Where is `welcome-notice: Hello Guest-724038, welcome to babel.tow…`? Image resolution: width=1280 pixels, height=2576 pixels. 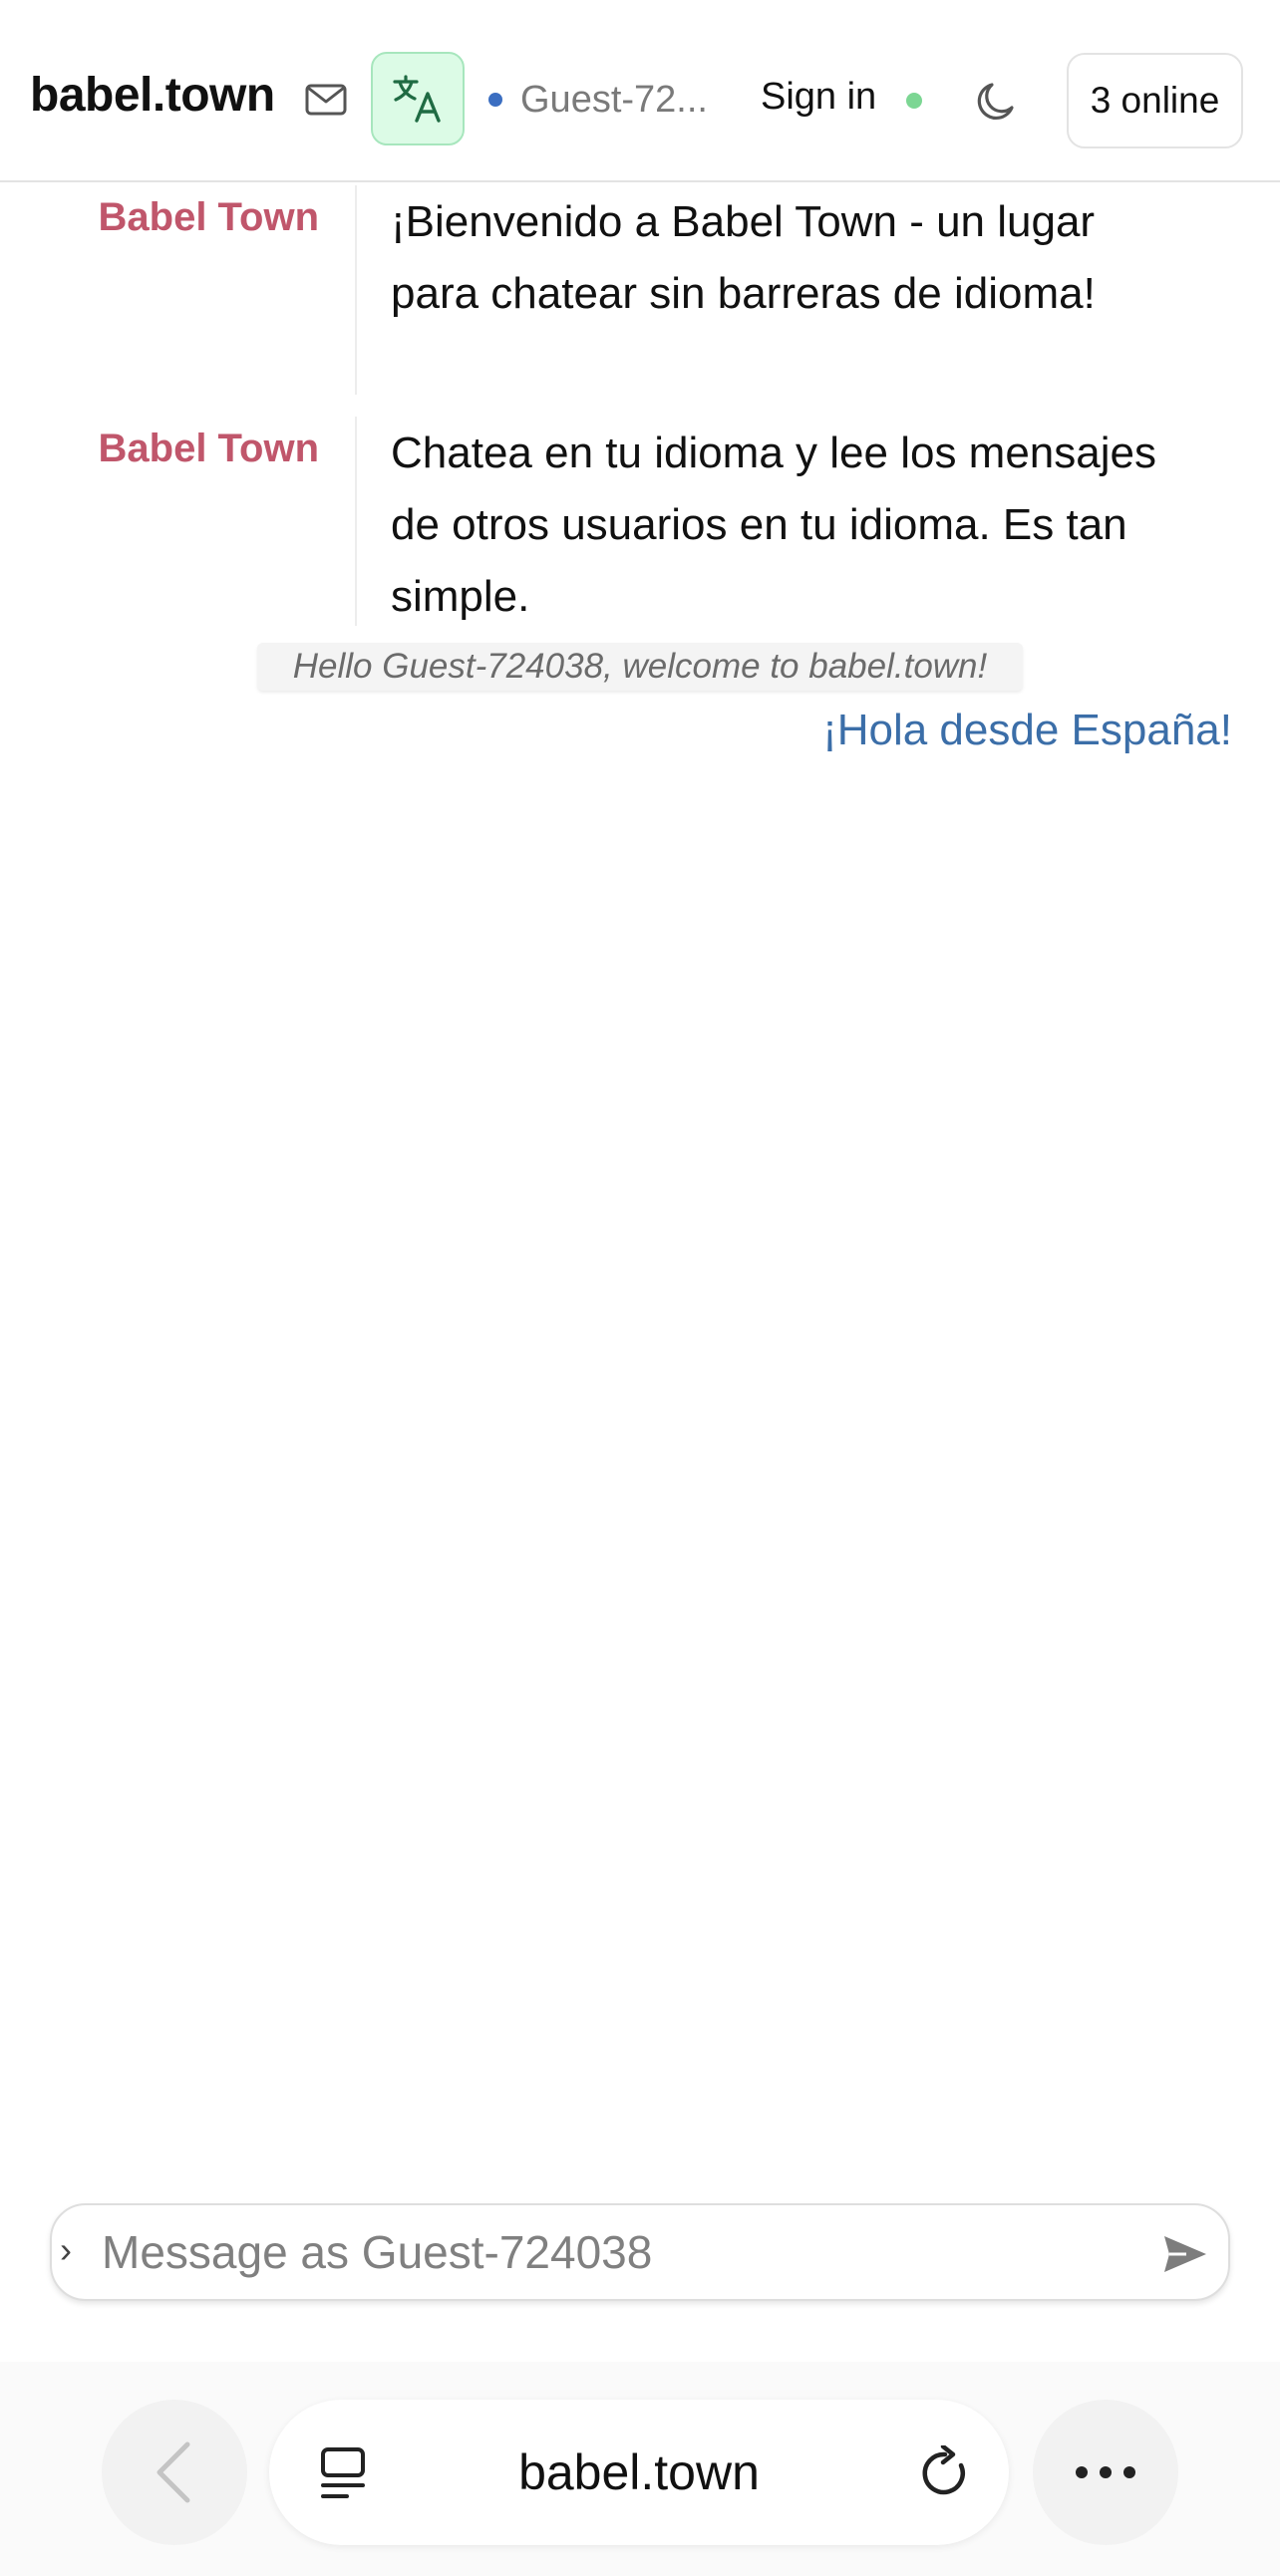 welcome-notice: Hello Guest-724038, welcome to babel.tow… is located at coordinates (640, 667).